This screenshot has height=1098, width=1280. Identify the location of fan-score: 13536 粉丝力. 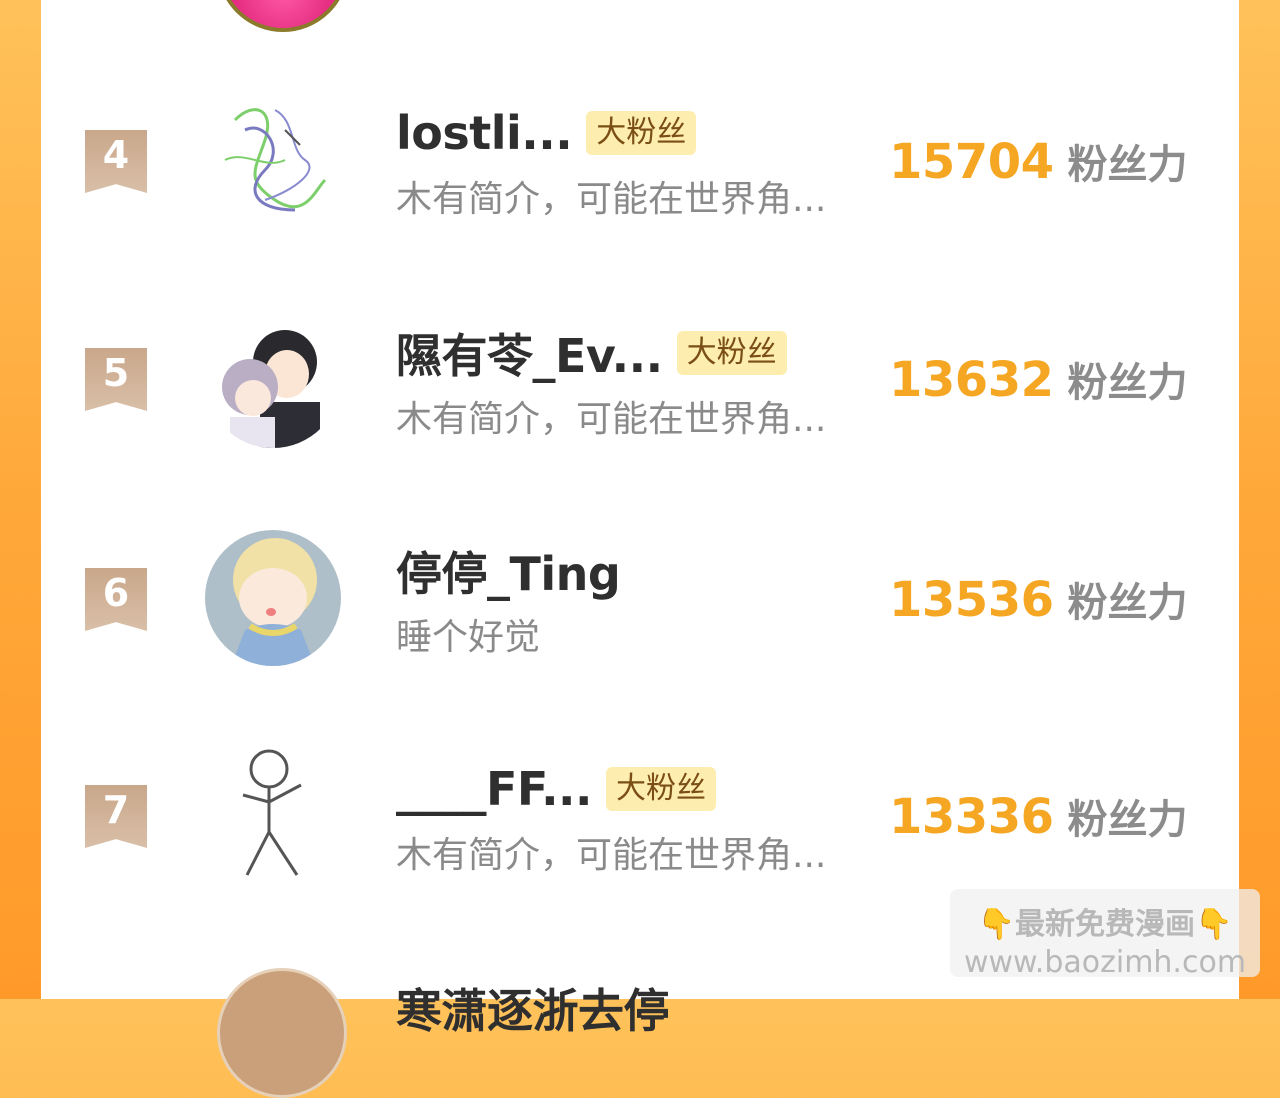
(1038, 599).